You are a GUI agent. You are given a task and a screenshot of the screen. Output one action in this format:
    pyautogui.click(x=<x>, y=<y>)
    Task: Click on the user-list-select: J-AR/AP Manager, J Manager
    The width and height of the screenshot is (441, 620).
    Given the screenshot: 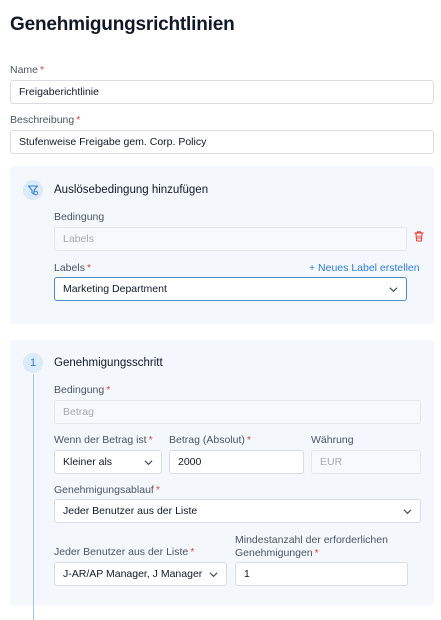 What is the action you would take?
    pyautogui.click(x=140, y=574)
    